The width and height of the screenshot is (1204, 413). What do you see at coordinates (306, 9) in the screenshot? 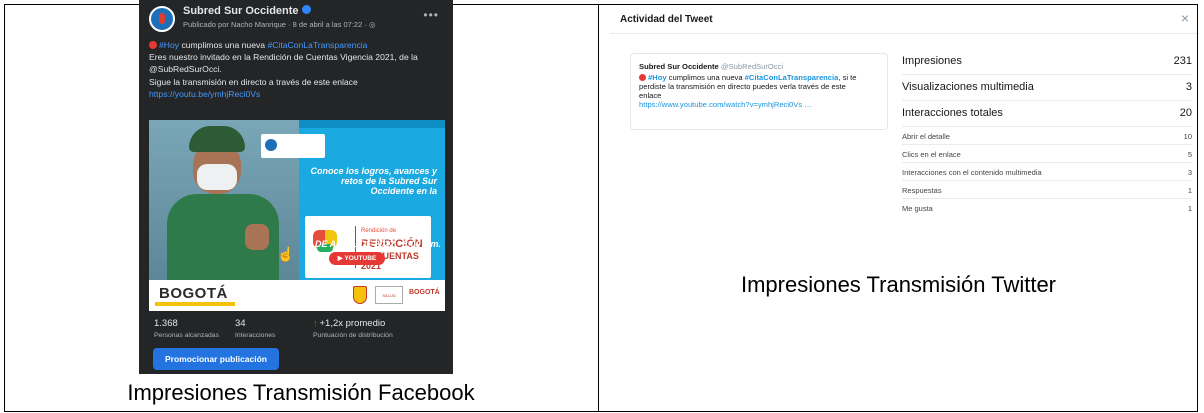
I see `verified-icon` at bounding box center [306, 9].